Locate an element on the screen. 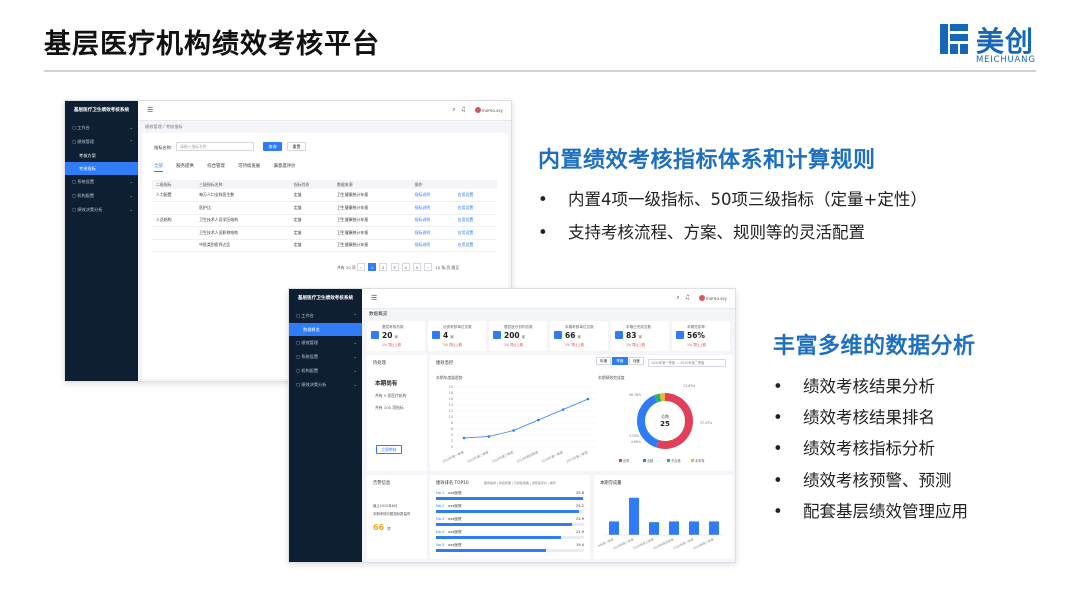 The height and width of the screenshot is (615, 1080). bullet-item: • 配套基层绩效管理应用 is located at coordinates (870, 511).